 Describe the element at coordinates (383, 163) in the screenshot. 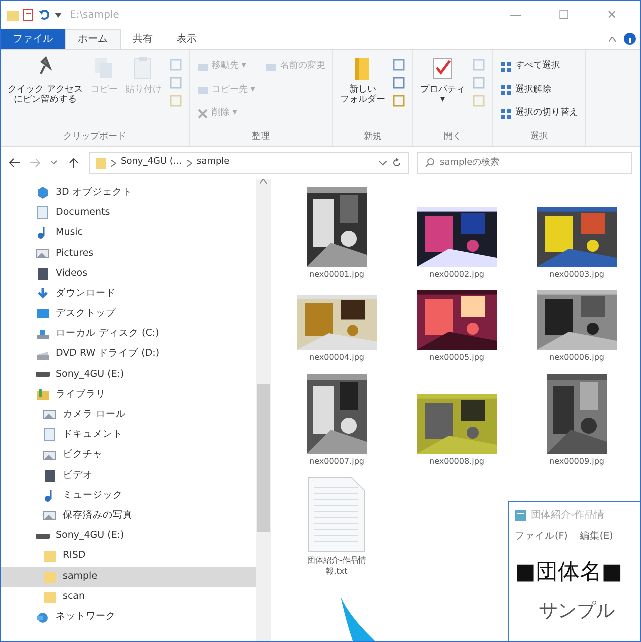

I see `dropdown-icon` at that location.